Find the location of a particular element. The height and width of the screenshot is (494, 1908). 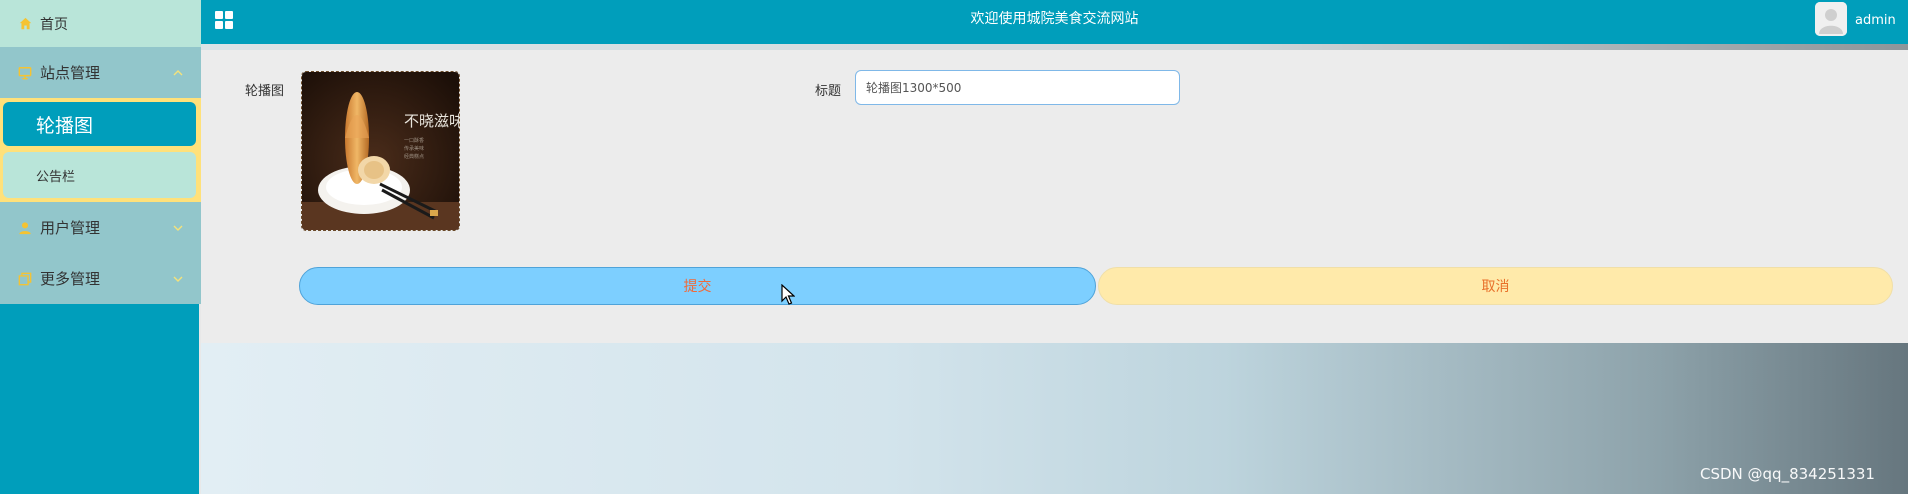

mouse-cursor-icon is located at coordinates (788, 294).